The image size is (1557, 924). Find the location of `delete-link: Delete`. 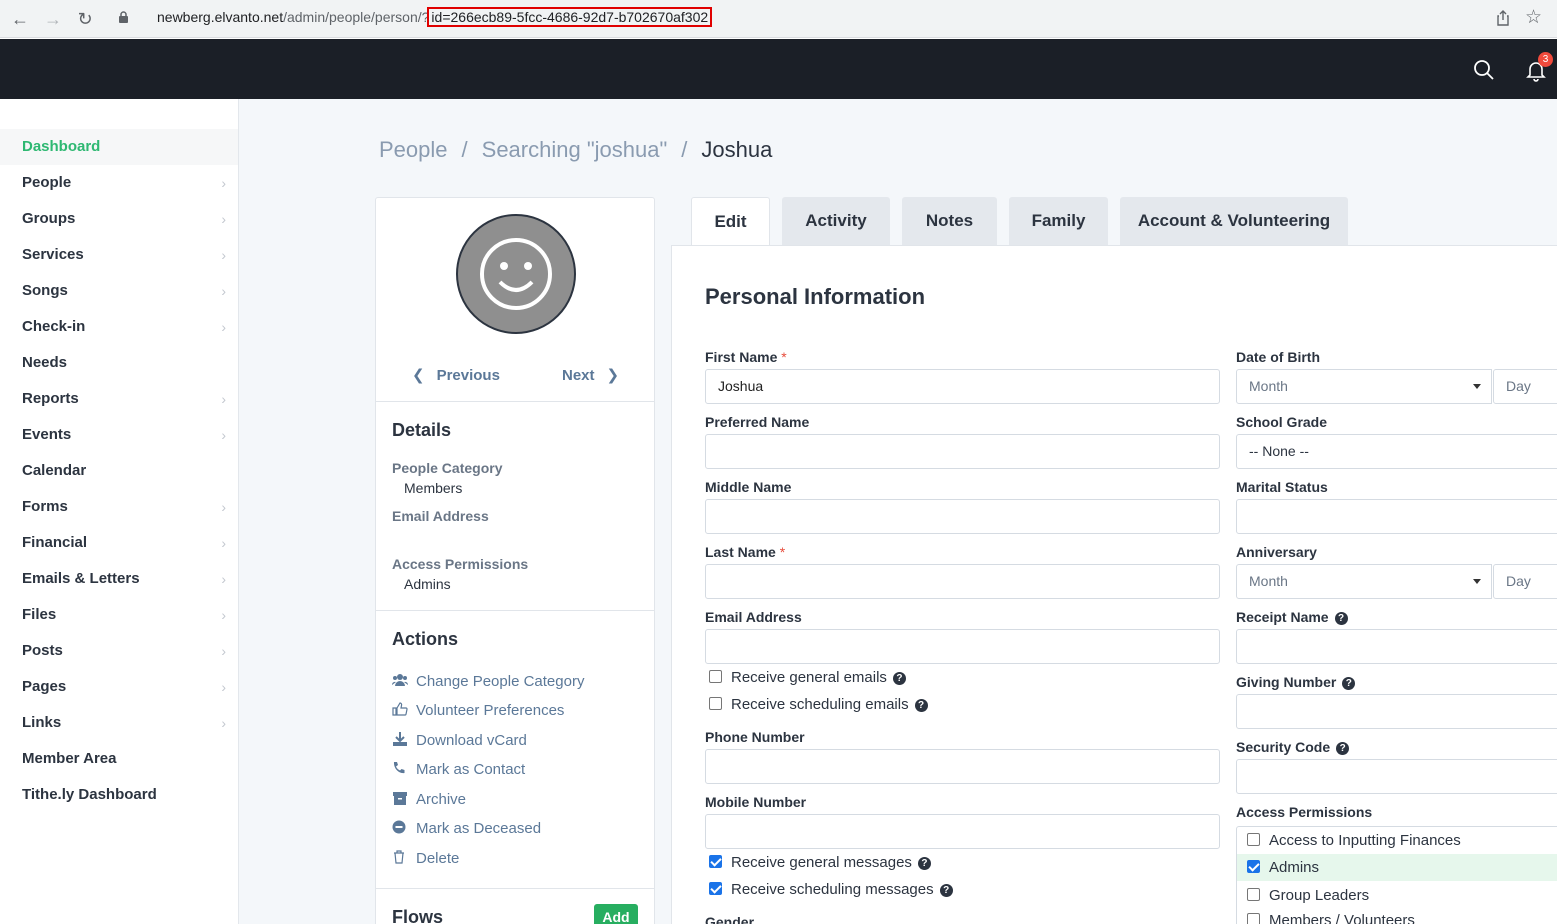

delete-link: Delete is located at coordinates (425, 858).